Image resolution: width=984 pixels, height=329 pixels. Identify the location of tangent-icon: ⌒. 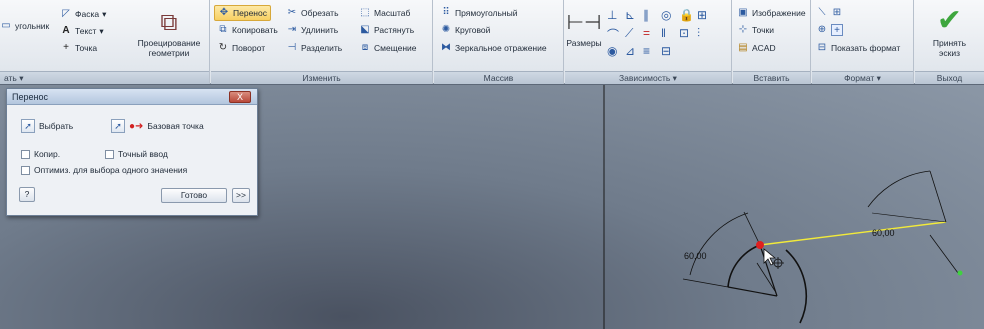
(616, 35).